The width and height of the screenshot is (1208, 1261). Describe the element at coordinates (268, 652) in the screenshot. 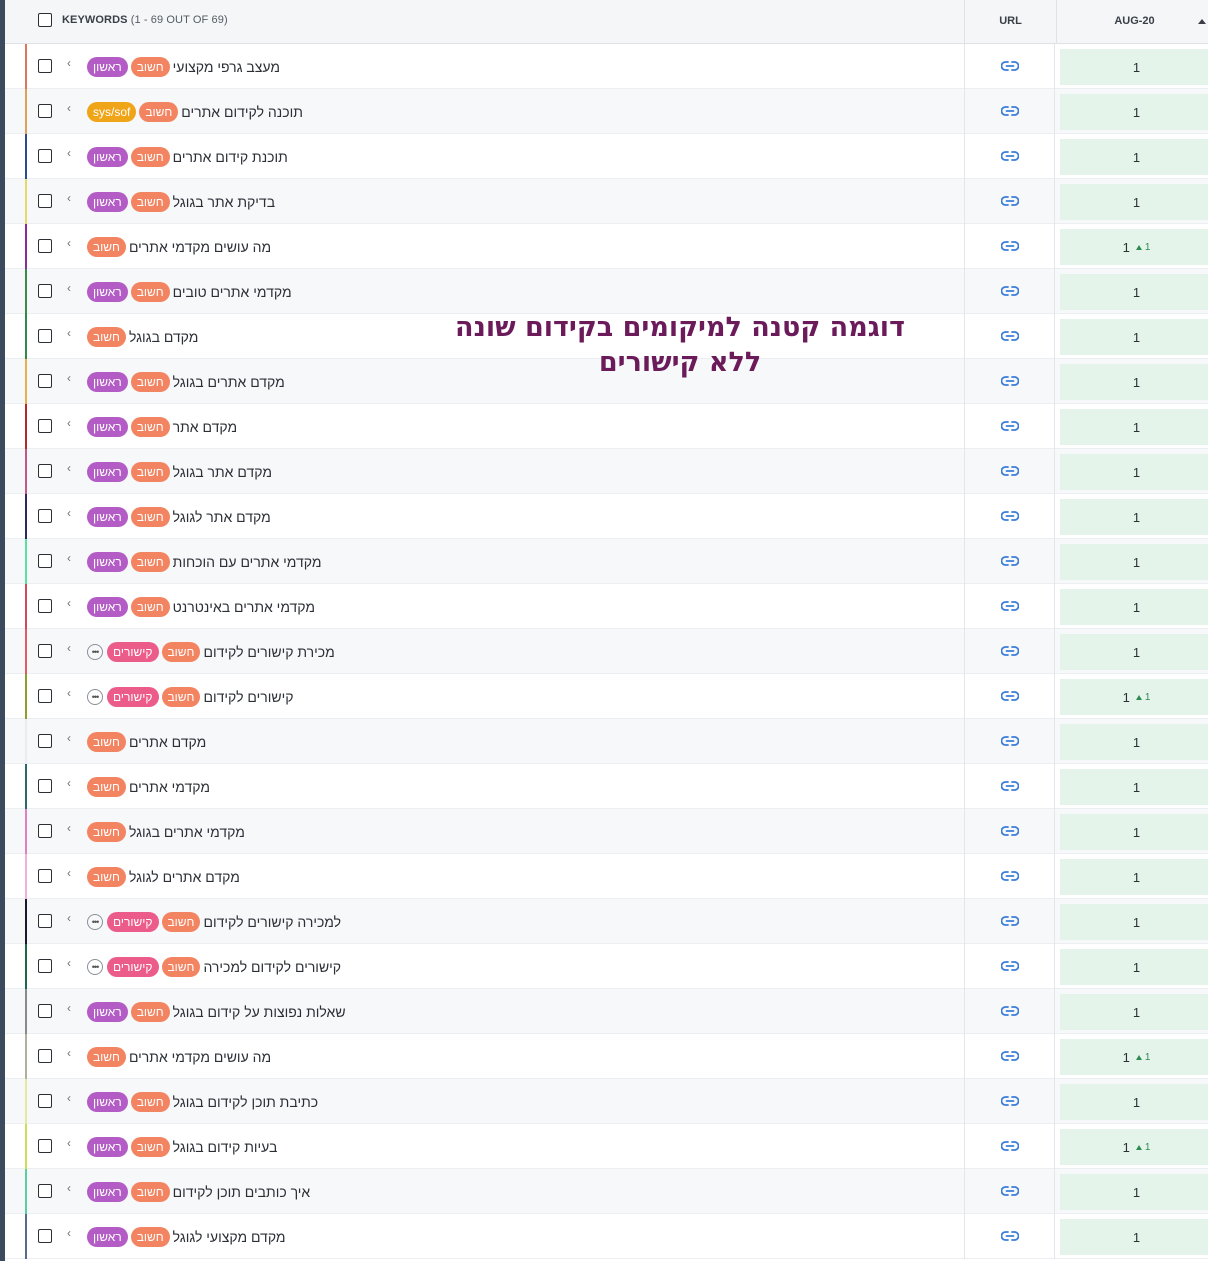

I see `keyword-text: מכירת קישורים לקידום` at that location.